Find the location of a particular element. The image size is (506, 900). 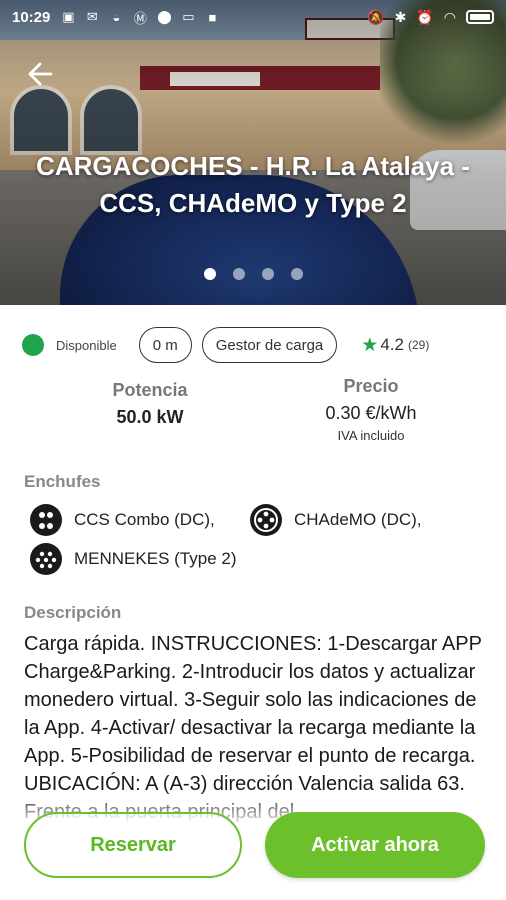

m-icon: Ⓜ is located at coordinates (140, 18).